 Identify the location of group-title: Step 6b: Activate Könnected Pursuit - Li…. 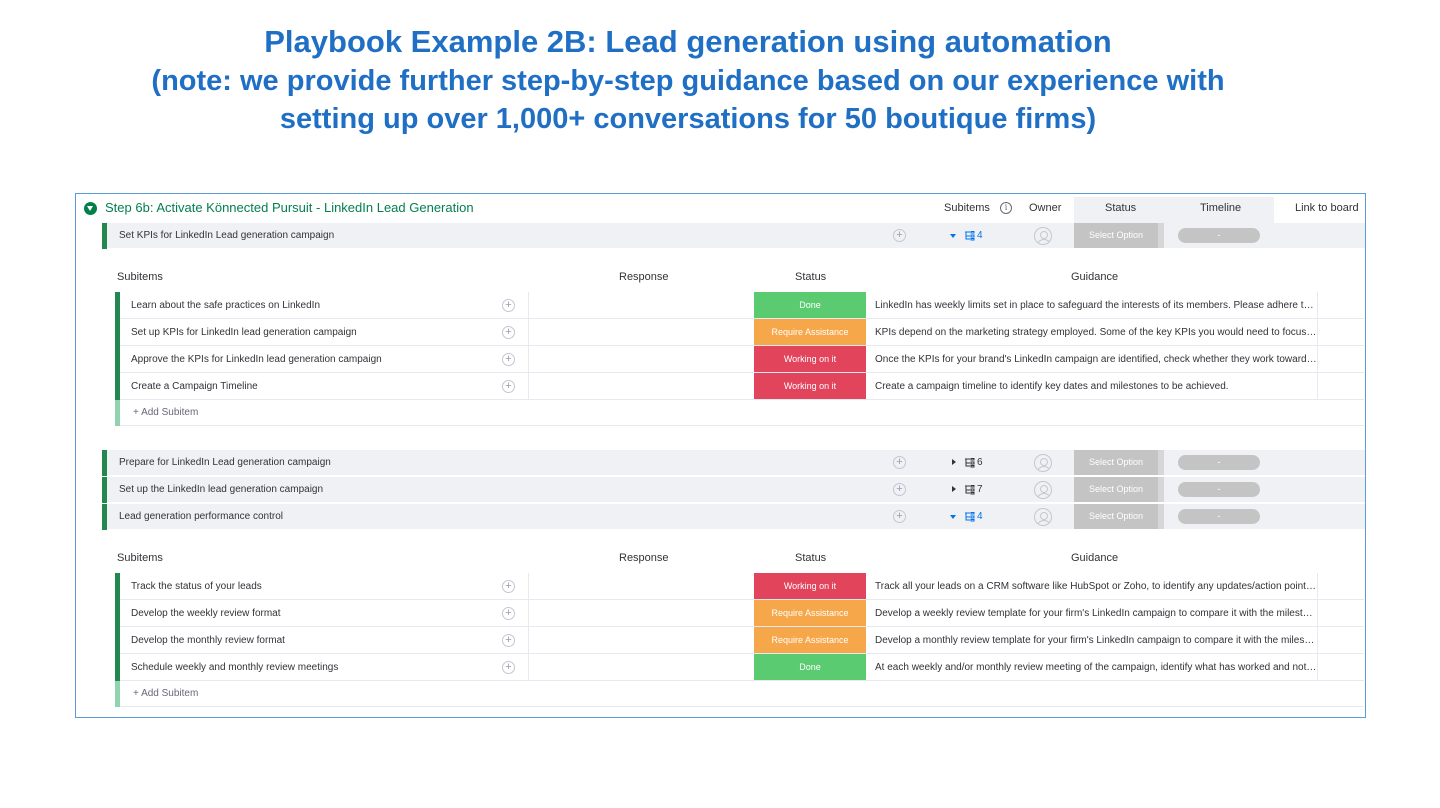
(289, 207).